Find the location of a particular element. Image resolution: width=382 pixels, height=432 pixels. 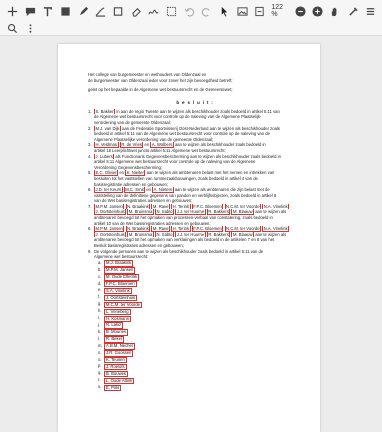

person-item: h. L. Veneberg is located at coordinates (200, 312).